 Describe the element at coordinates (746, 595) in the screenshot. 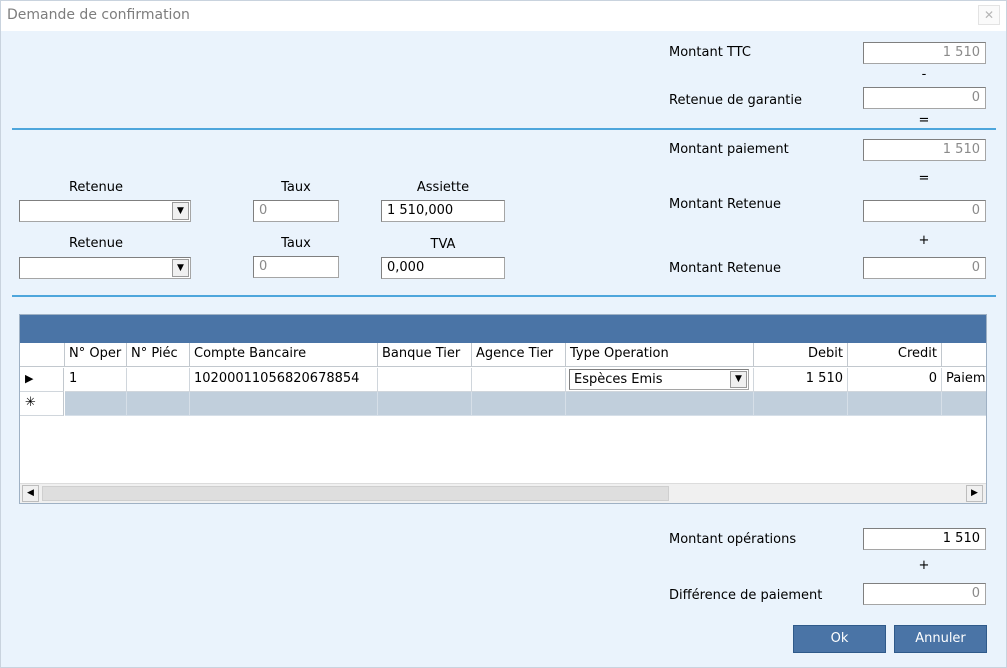

I see `difference-paiement-label: Différence de paiement` at that location.